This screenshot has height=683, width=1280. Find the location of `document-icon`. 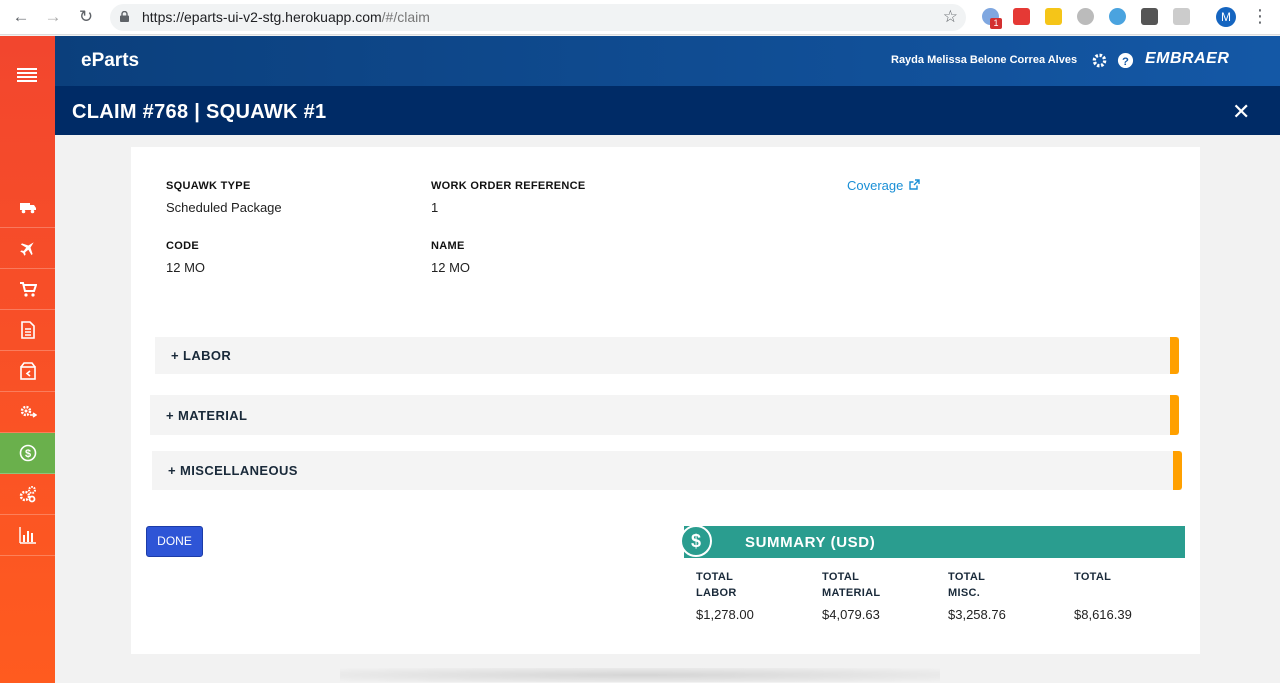

document-icon is located at coordinates (27, 330).